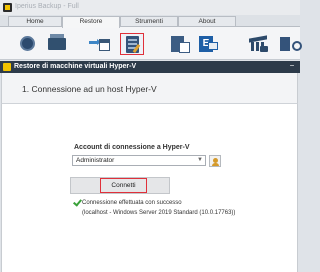 The height and width of the screenshot is (272, 320). I want to click on file-restore-icon, so click(100, 44).